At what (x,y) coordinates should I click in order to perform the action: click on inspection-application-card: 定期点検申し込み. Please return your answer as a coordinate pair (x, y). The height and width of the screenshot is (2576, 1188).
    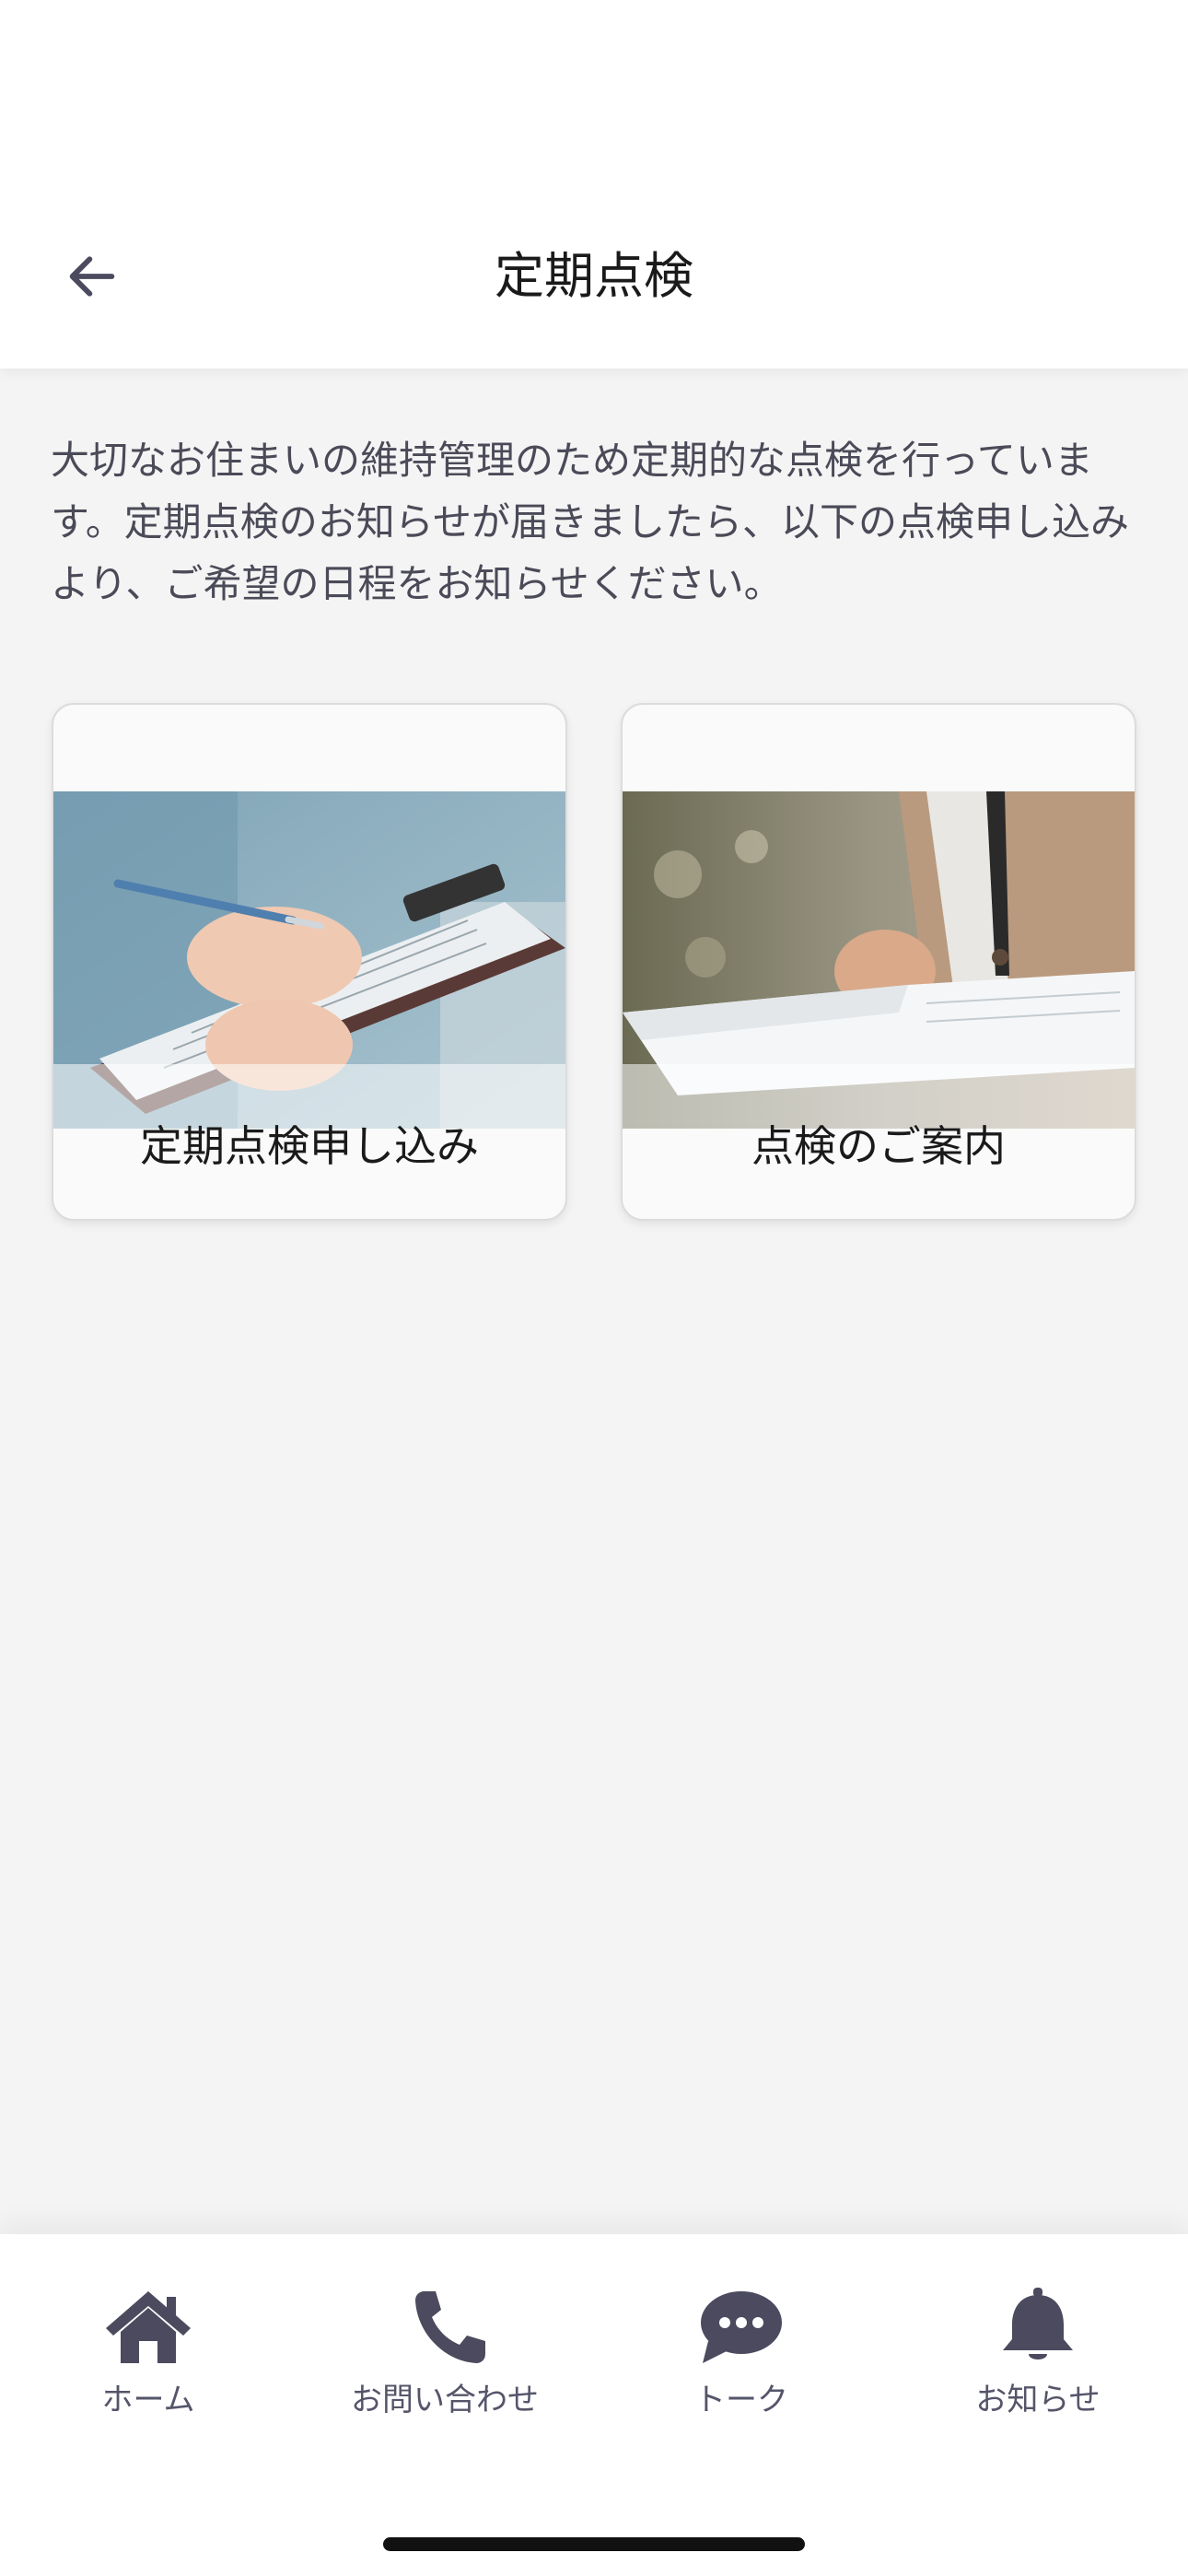
    Looking at the image, I should click on (309, 962).